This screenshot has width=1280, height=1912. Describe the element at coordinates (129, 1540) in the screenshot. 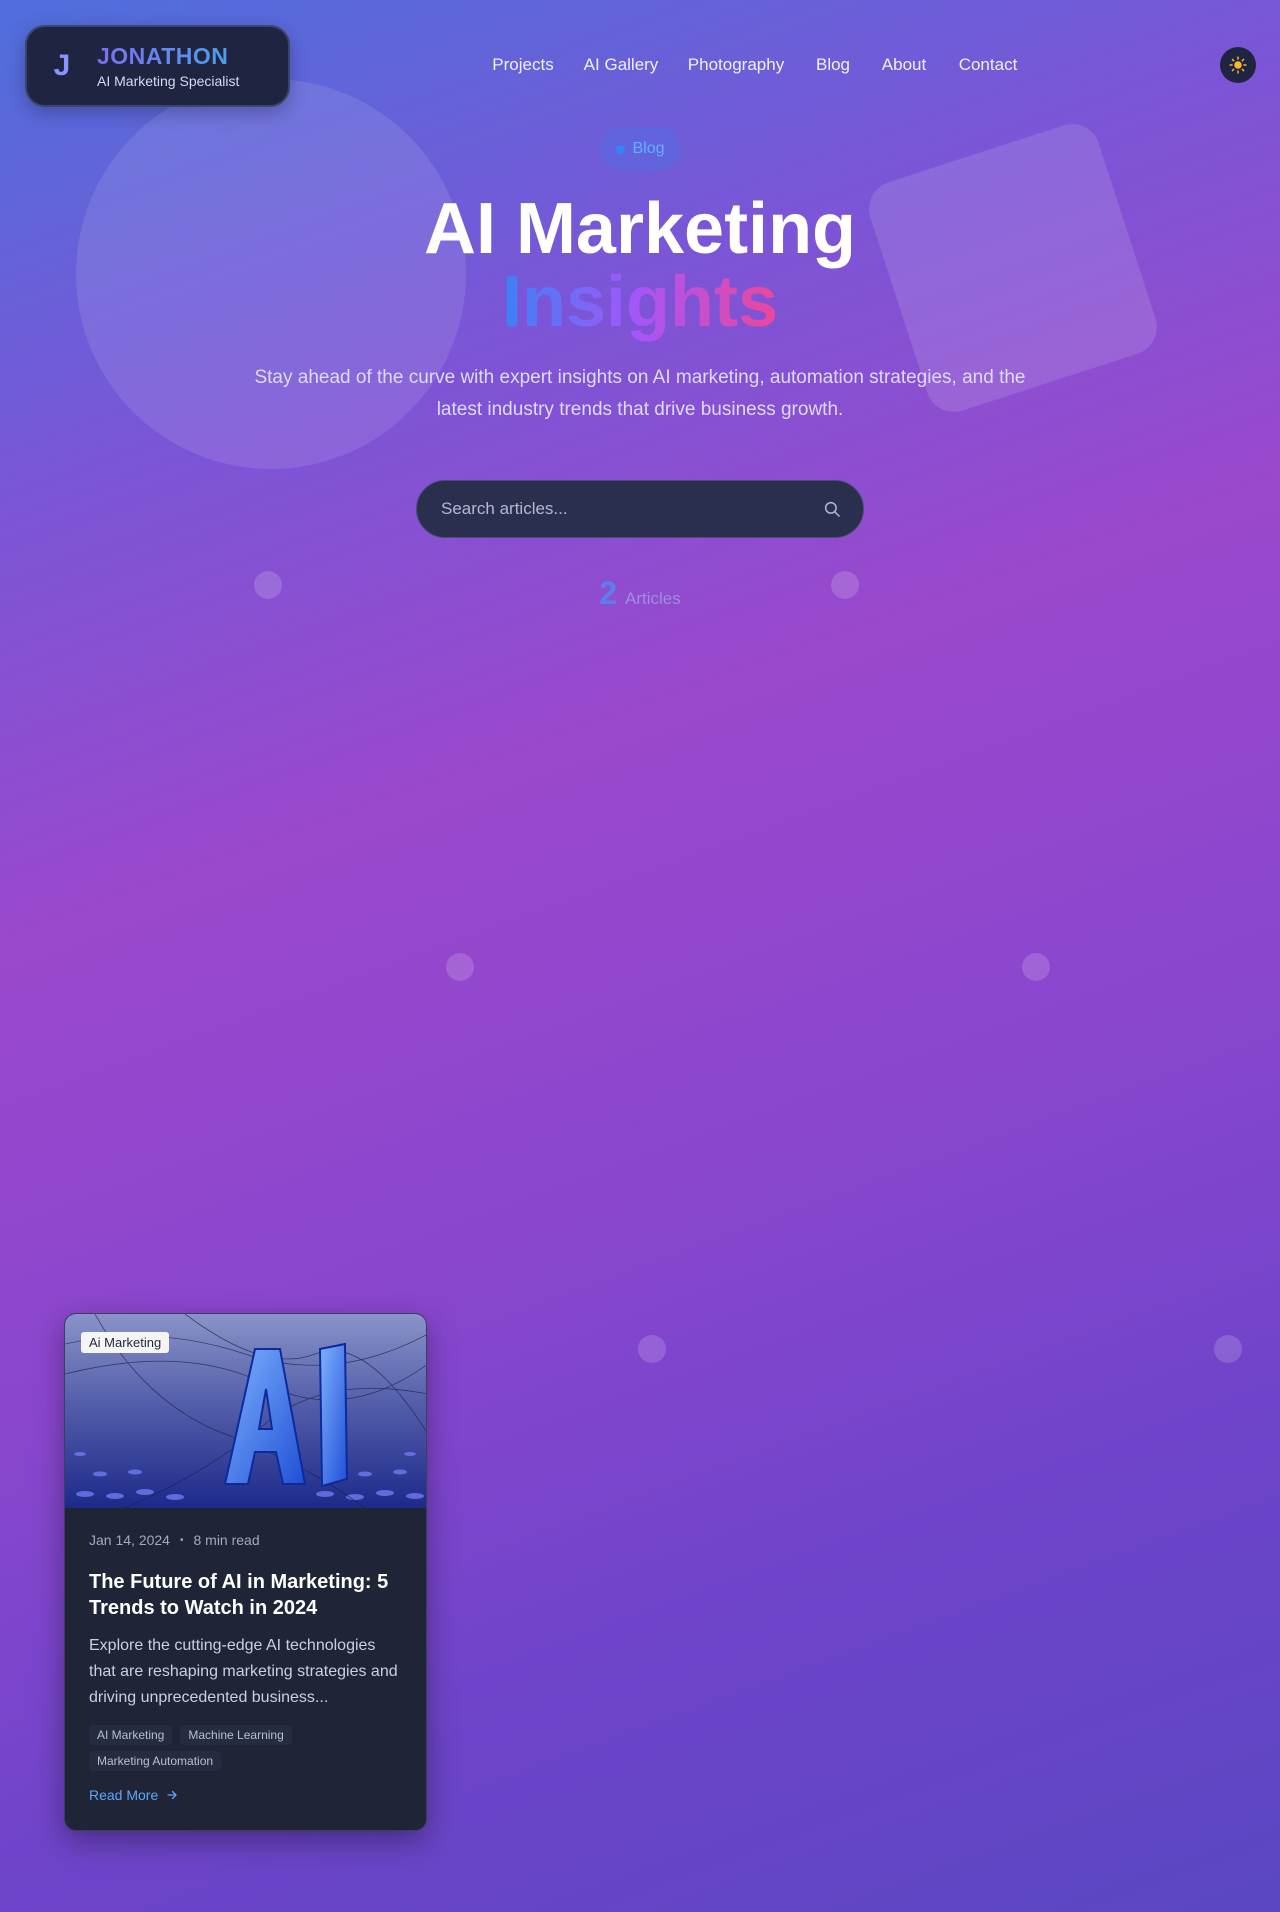

I see `article-date: Jan 14, 2024` at that location.